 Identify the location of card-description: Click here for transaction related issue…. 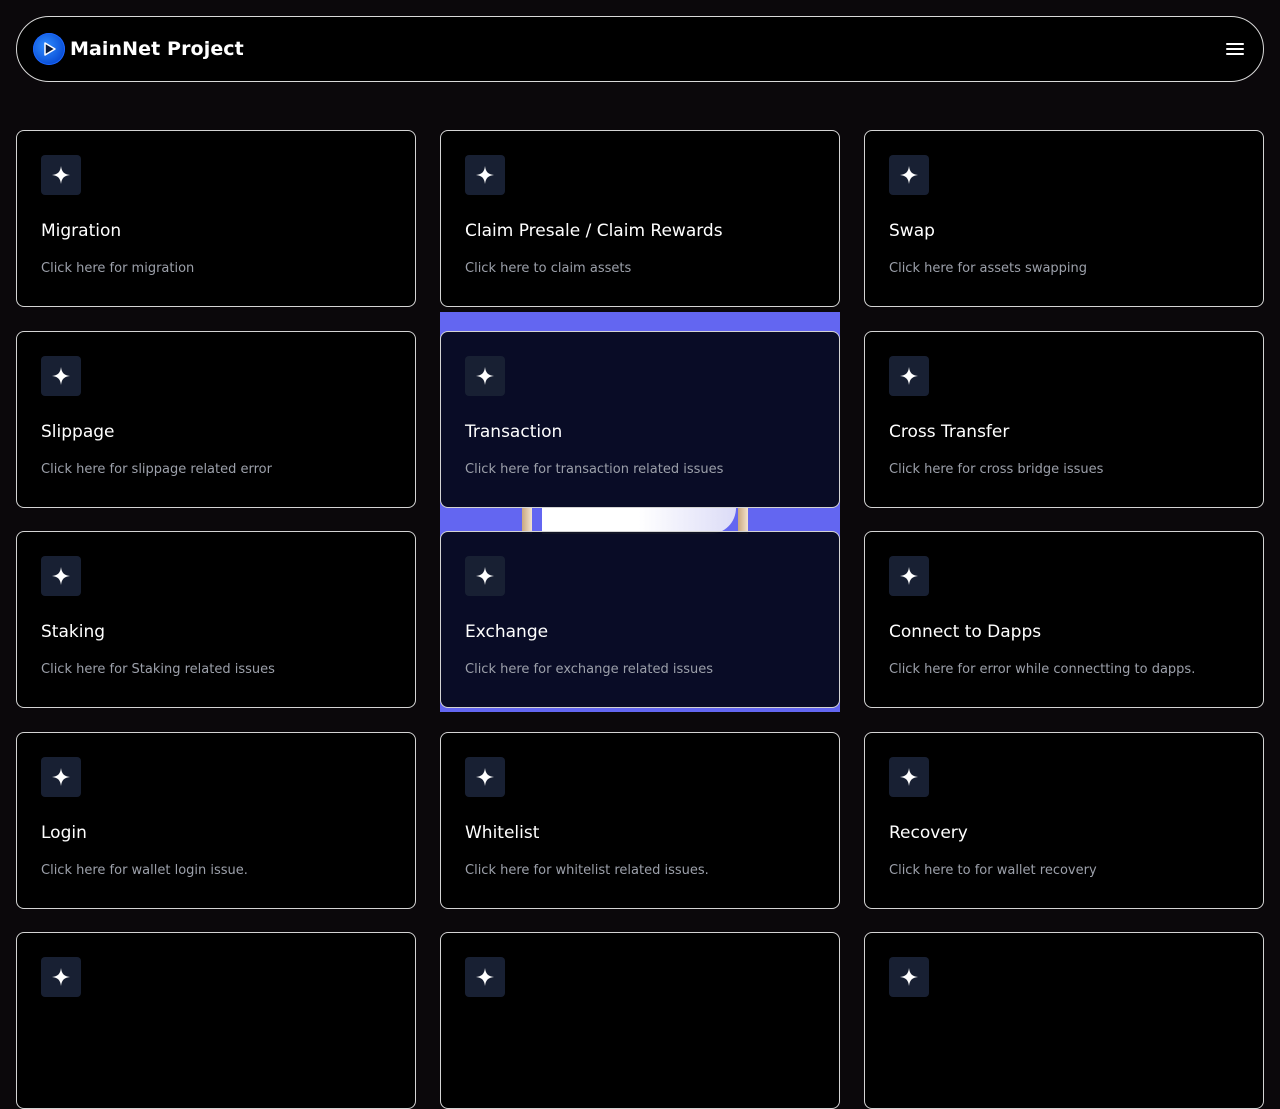
(594, 469).